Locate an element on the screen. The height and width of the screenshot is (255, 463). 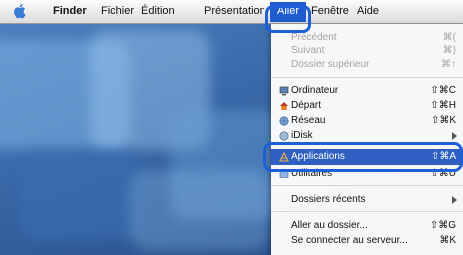
menu-item-dossiers-recents: Dossiers récents is located at coordinates (367, 200).